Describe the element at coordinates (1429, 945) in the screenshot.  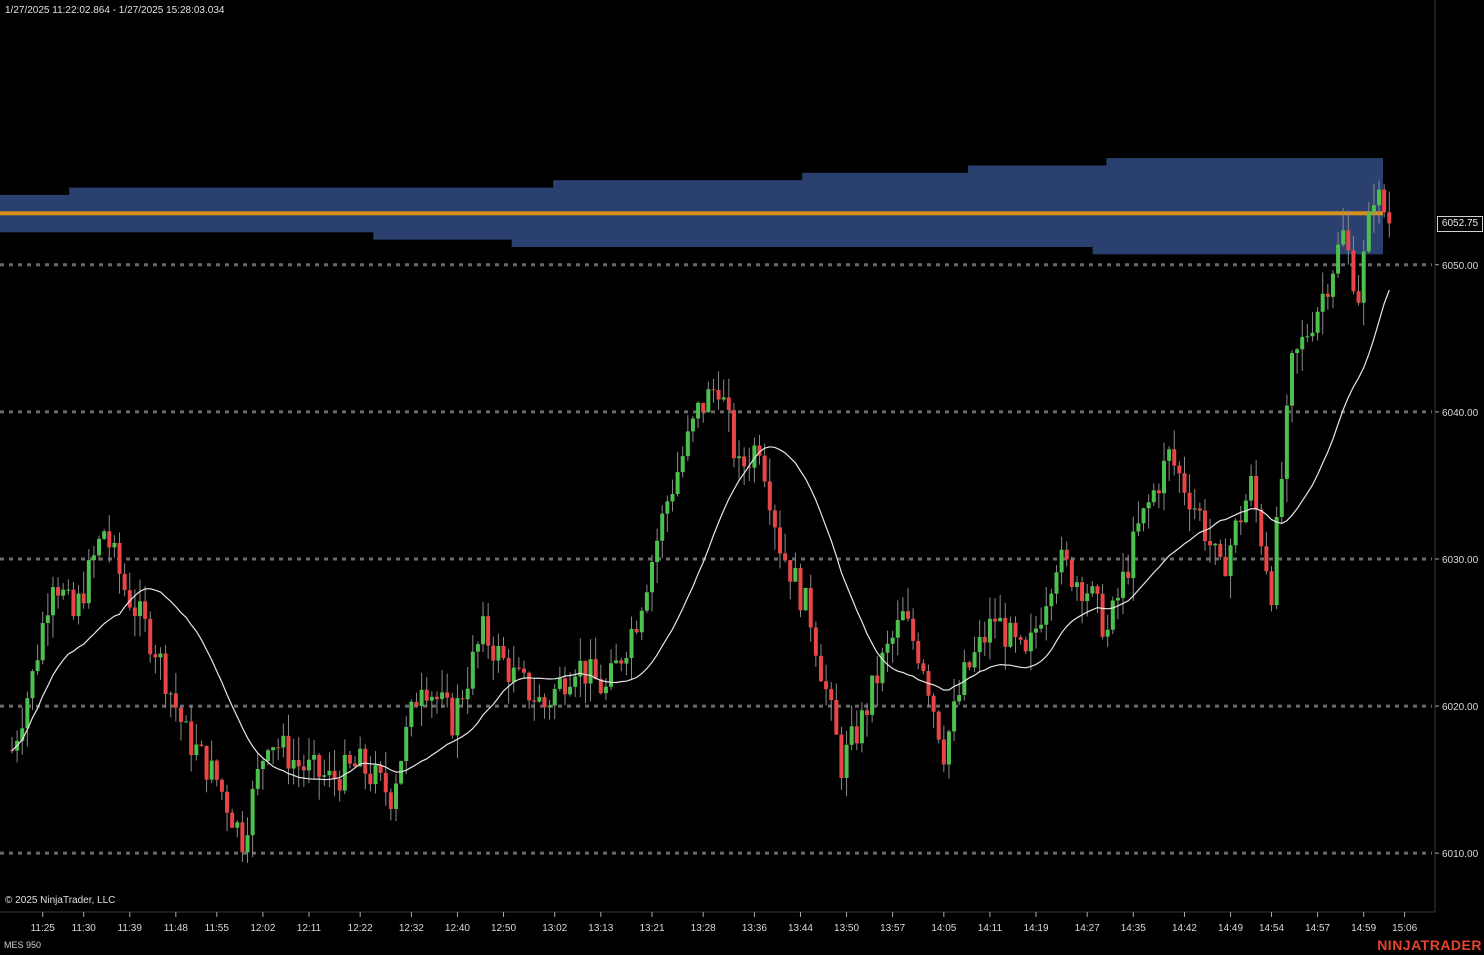
I see `ninjatrader-logo: NINJATRADER` at that location.